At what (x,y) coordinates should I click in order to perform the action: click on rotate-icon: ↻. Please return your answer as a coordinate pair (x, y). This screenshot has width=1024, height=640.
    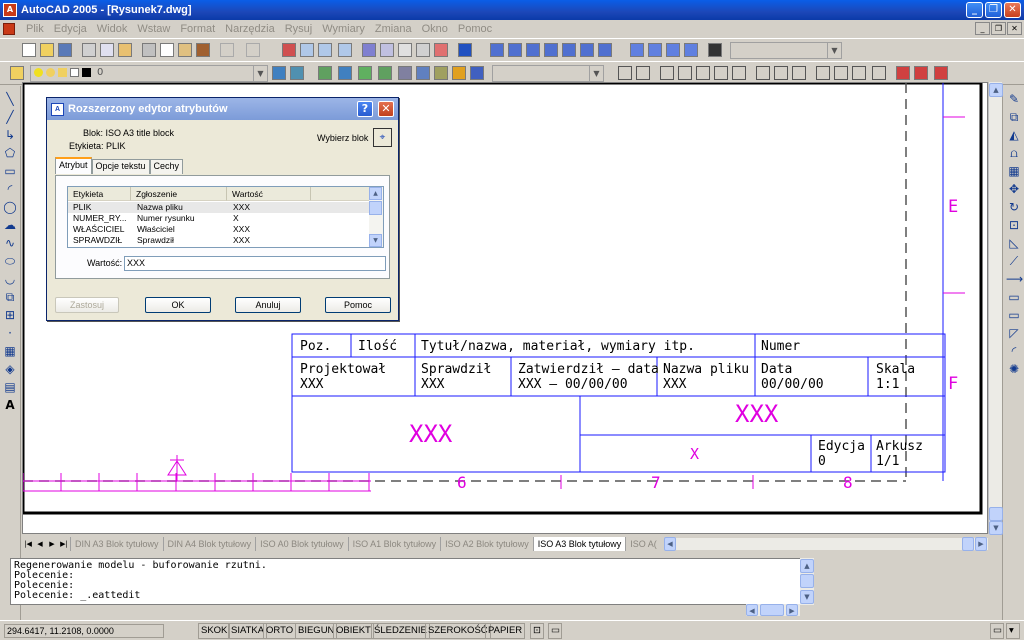
    Looking at the image, I should click on (1014, 207).